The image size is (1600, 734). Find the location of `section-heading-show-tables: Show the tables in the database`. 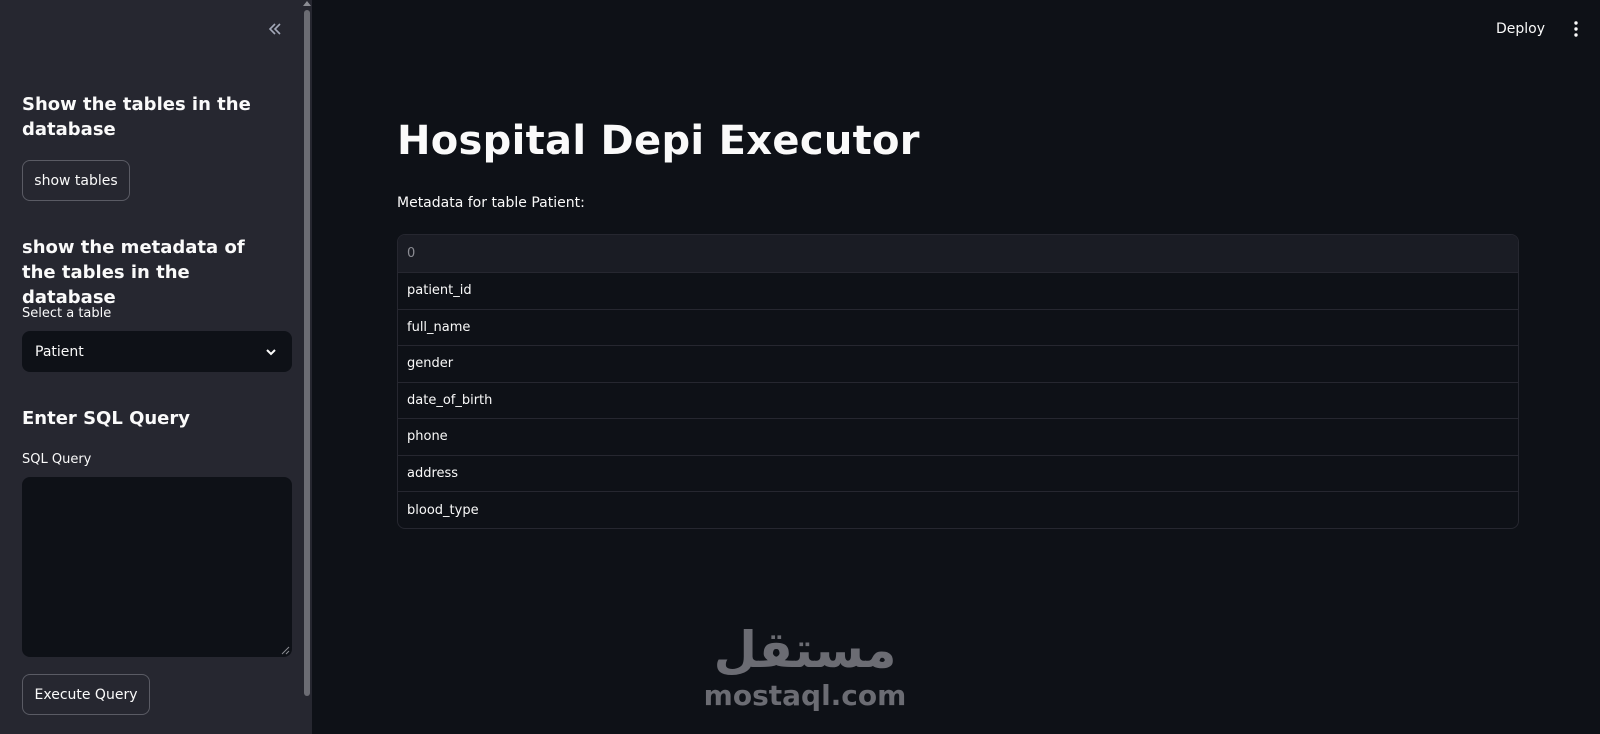

section-heading-show-tables: Show the tables in the database is located at coordinates (136, 117).